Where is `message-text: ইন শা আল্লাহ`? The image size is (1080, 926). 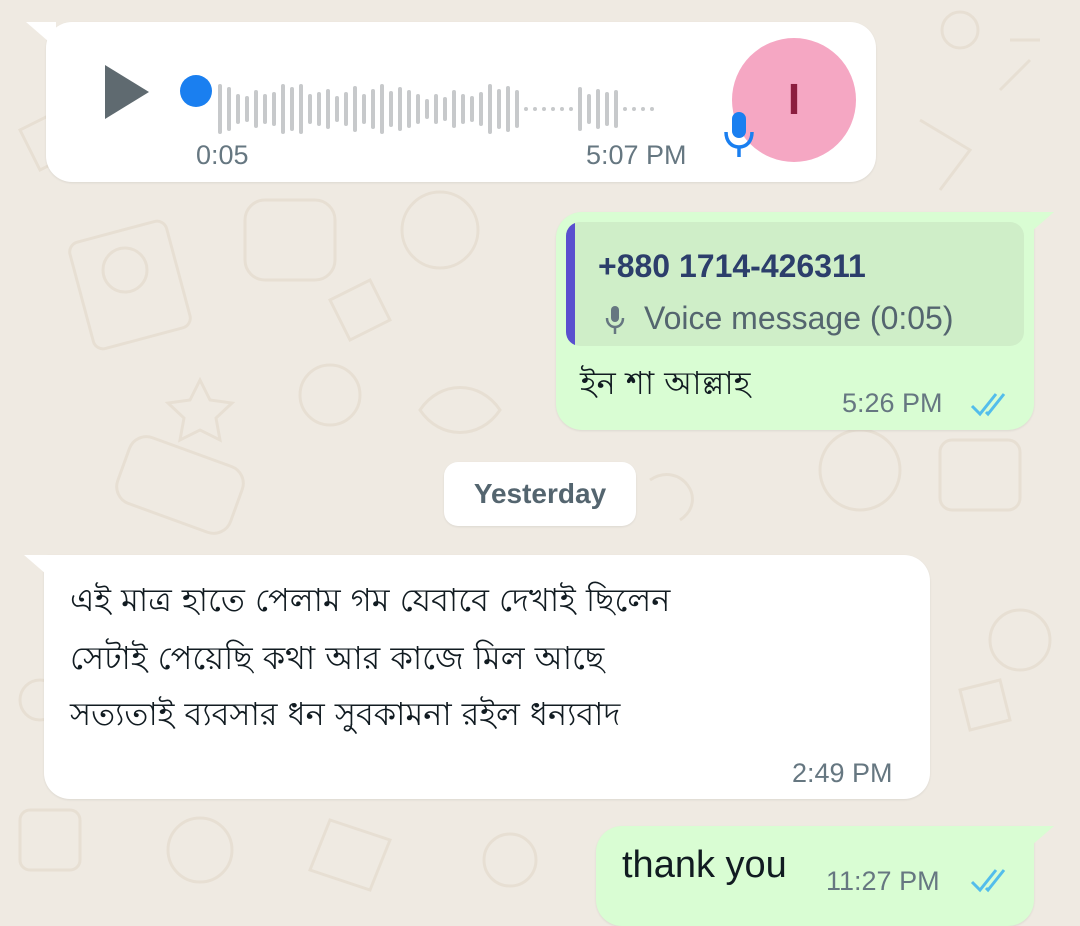
message-text: ইন শা আল্লাহ is located at coordinates (665, 383).